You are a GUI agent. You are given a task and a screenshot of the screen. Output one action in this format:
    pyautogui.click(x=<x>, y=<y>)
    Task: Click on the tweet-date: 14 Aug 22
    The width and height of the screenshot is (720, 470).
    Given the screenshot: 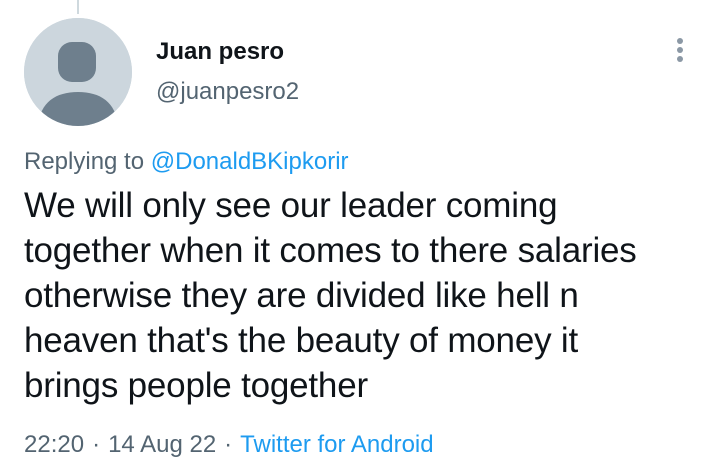 What is the action you would take?
    pyautogui.click(x=162, y=444)
    